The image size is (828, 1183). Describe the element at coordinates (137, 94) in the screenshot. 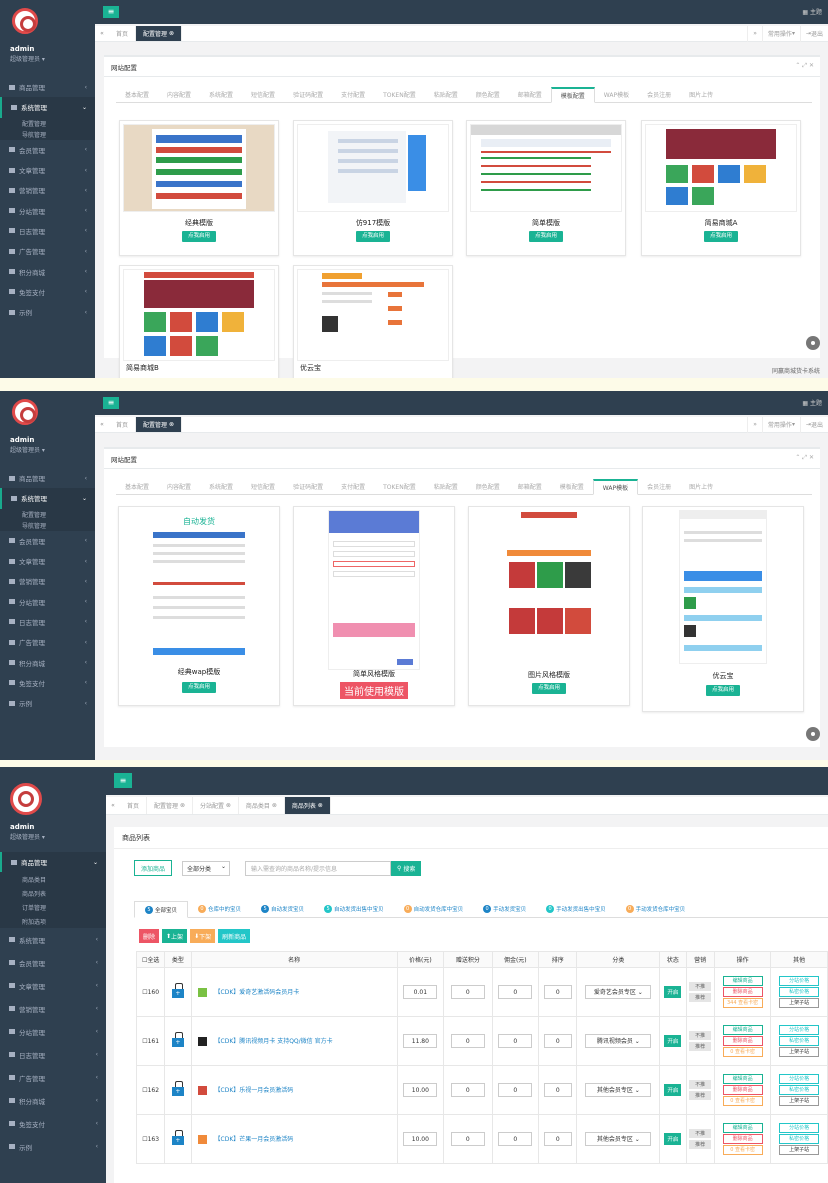

I see `tab-basic: 基本配置` at that location.